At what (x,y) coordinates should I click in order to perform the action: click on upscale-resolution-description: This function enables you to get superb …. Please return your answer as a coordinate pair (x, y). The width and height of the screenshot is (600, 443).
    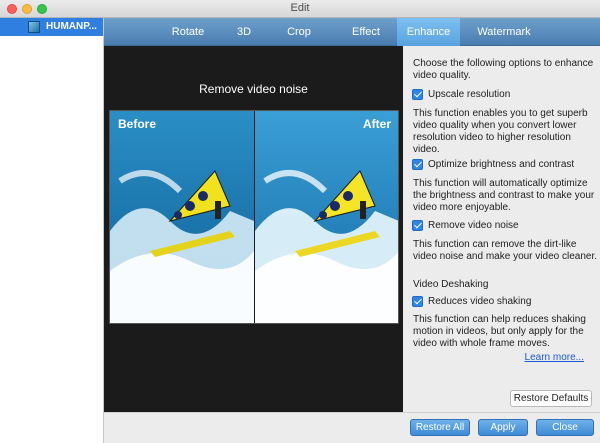
    Looking at the image, I should click on (500, 131).